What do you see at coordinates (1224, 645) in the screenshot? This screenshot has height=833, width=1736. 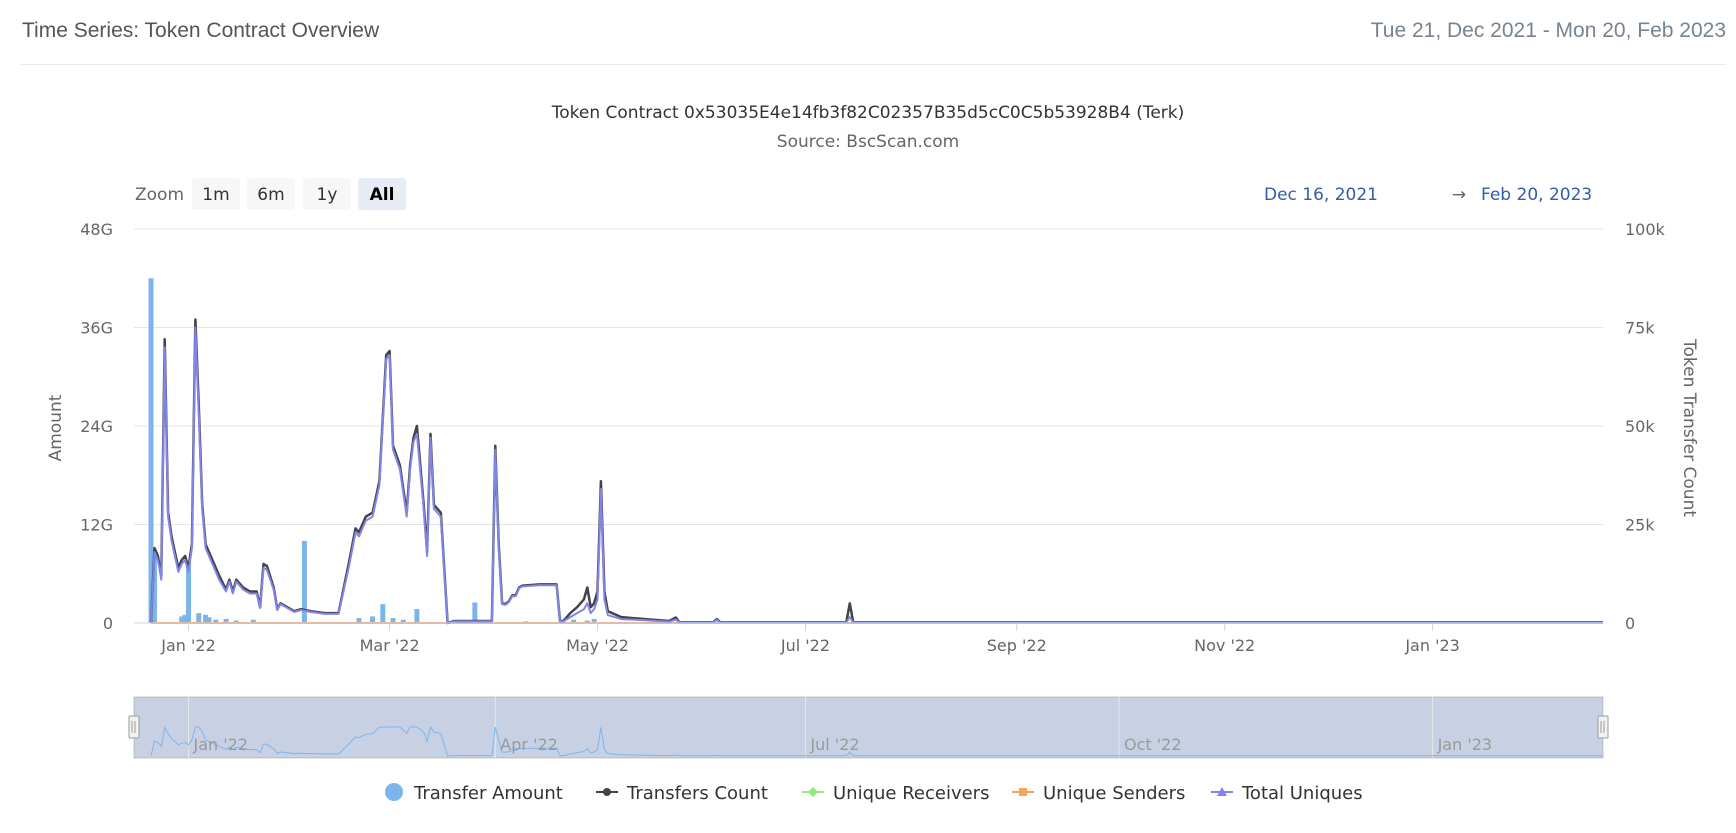 I see `x-tick-label: Nov '22` at bounding box center [1224, 645].